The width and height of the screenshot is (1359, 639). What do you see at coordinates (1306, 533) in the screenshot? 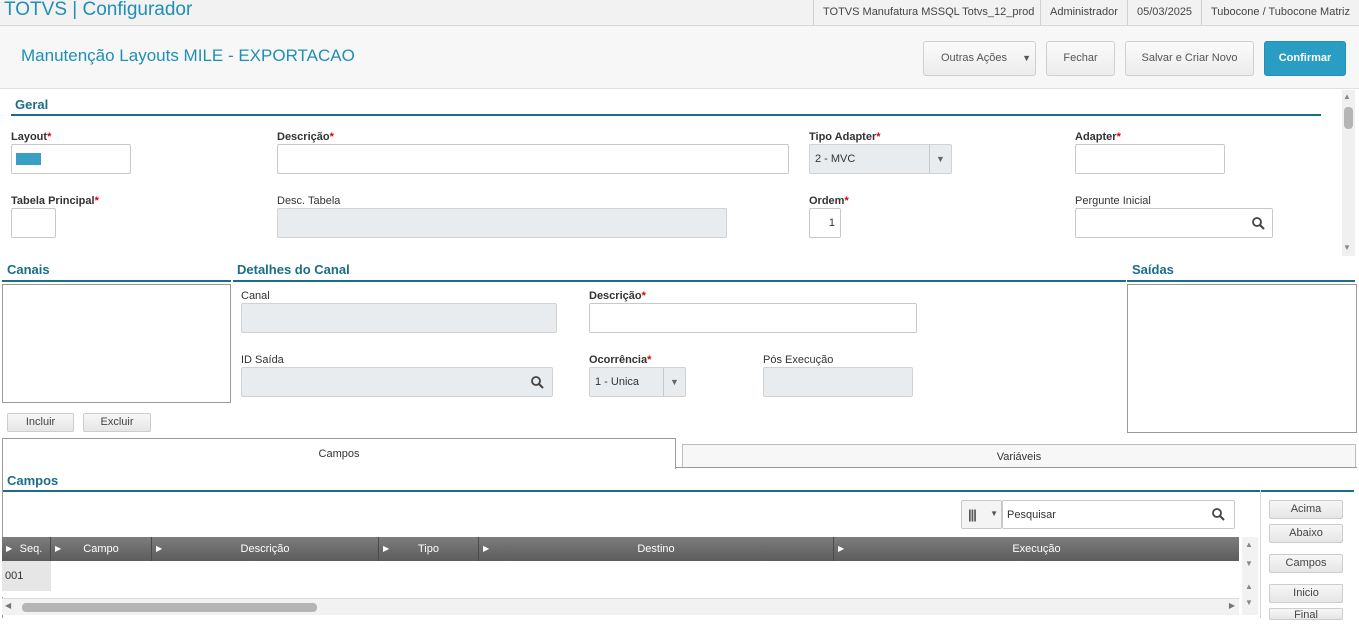
I see `abaixo-button: Abaixo` at bounding box center [1306, 533].